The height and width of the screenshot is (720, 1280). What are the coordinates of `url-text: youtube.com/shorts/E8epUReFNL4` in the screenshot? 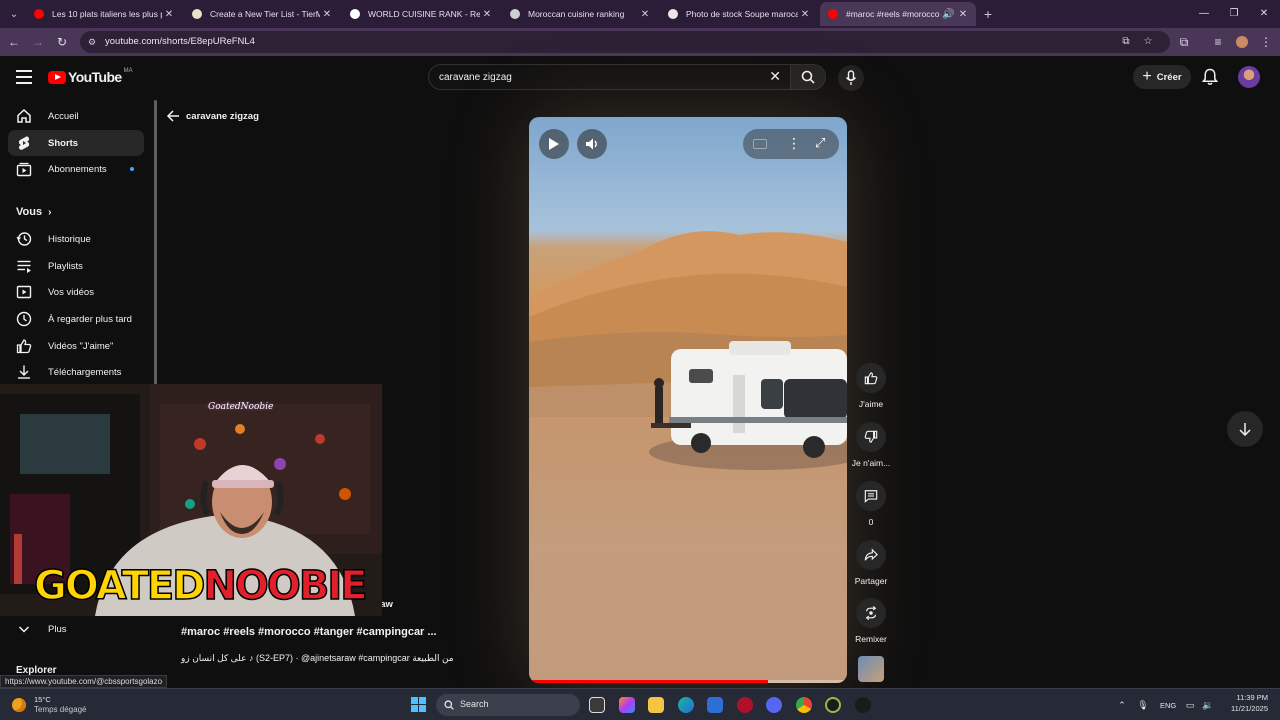 It's located at (180, 41).